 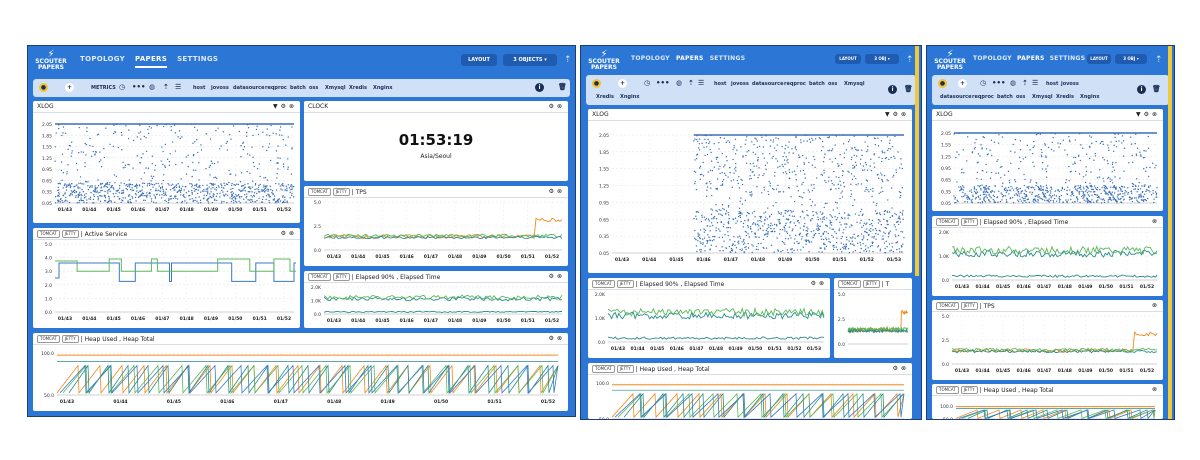 What do you see at coordinates (561, 106) in the screenshot?
I see `close-icon: ⊗` at bounding box center [561, 106].